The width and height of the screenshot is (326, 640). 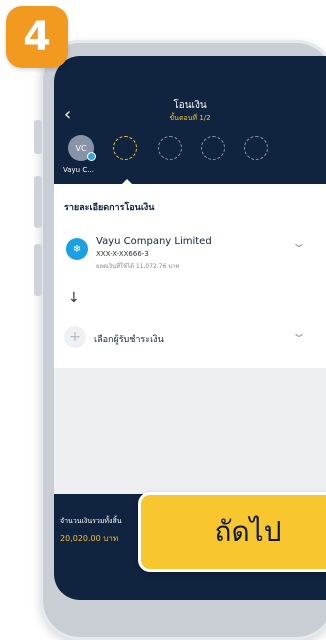 I want to click on arrow-down-icon: ↓, so click(x=74, y=298).